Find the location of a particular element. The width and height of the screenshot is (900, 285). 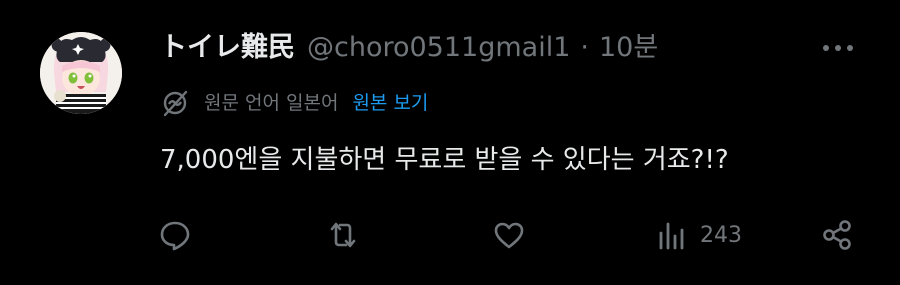

heart-icon is located at coordinates (509, 235).